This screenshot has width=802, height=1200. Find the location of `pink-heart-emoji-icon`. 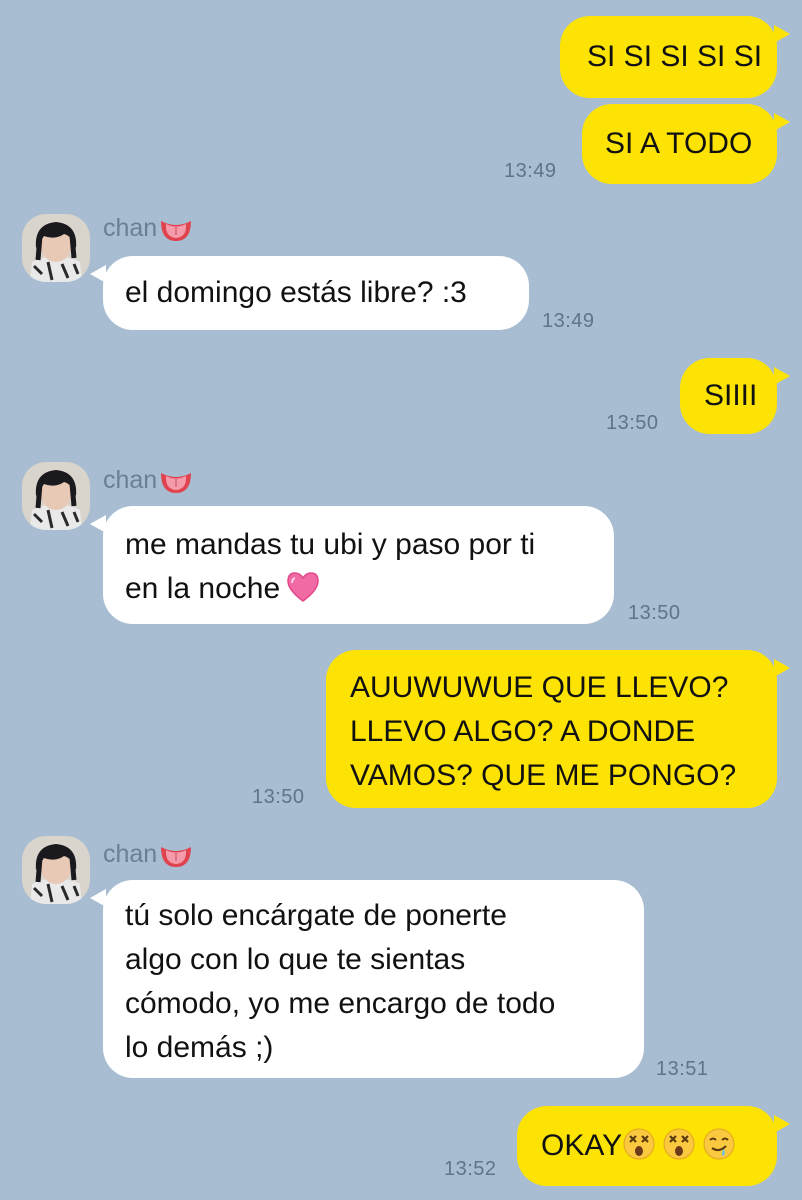

pink-heart-emoji-icon is located at coordinates (303, 587).